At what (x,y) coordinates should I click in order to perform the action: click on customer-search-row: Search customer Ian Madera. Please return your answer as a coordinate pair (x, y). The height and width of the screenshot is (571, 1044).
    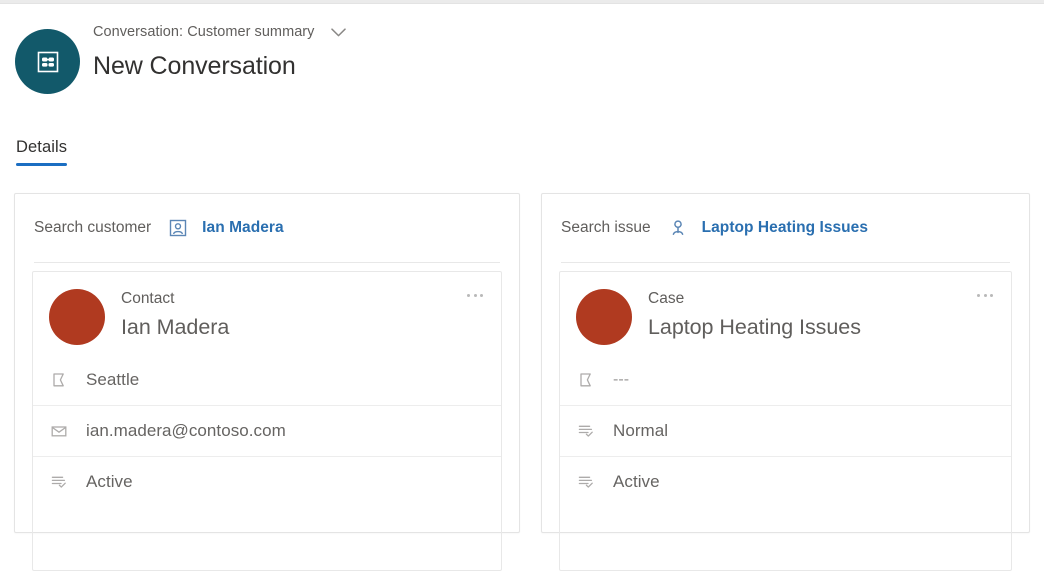
    Looking at the image, I should click on (267, 228).